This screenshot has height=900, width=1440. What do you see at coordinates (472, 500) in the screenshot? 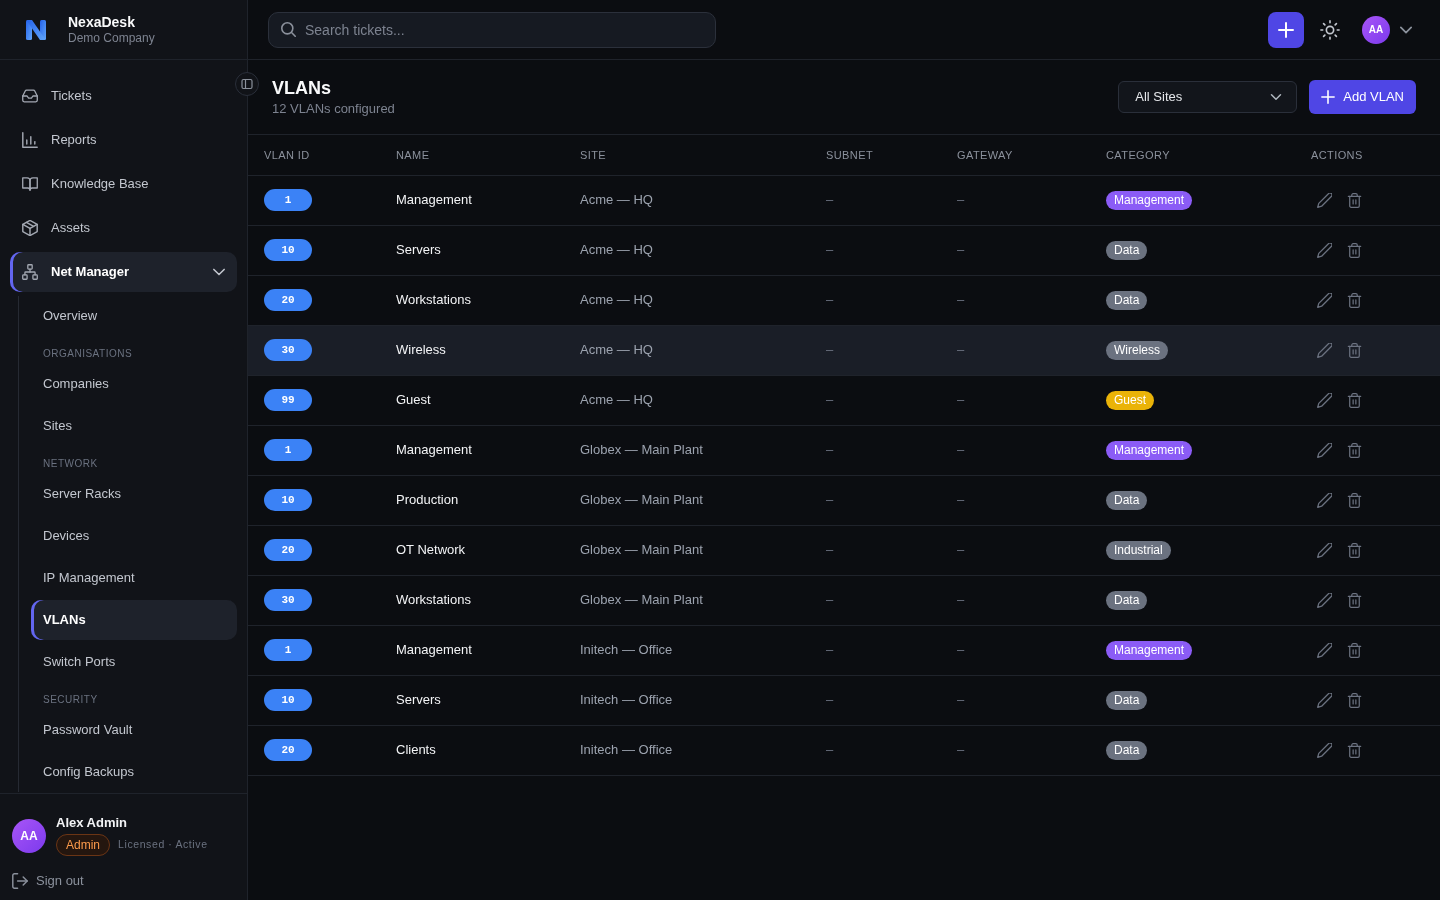
I see `vlan-name: Production` at bounding box center [472, 500].